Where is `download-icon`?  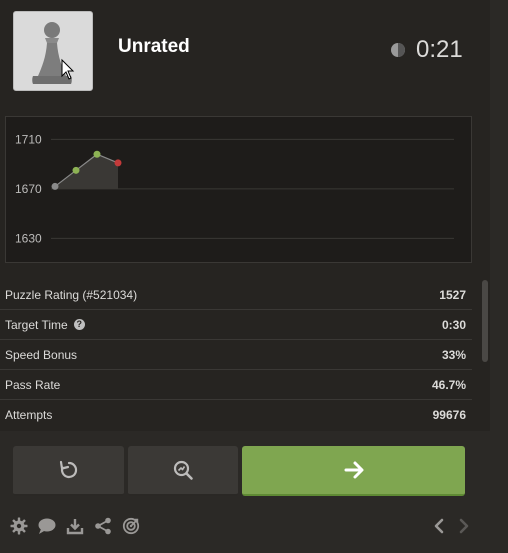 download-icon is located at coordinates (75, 527).